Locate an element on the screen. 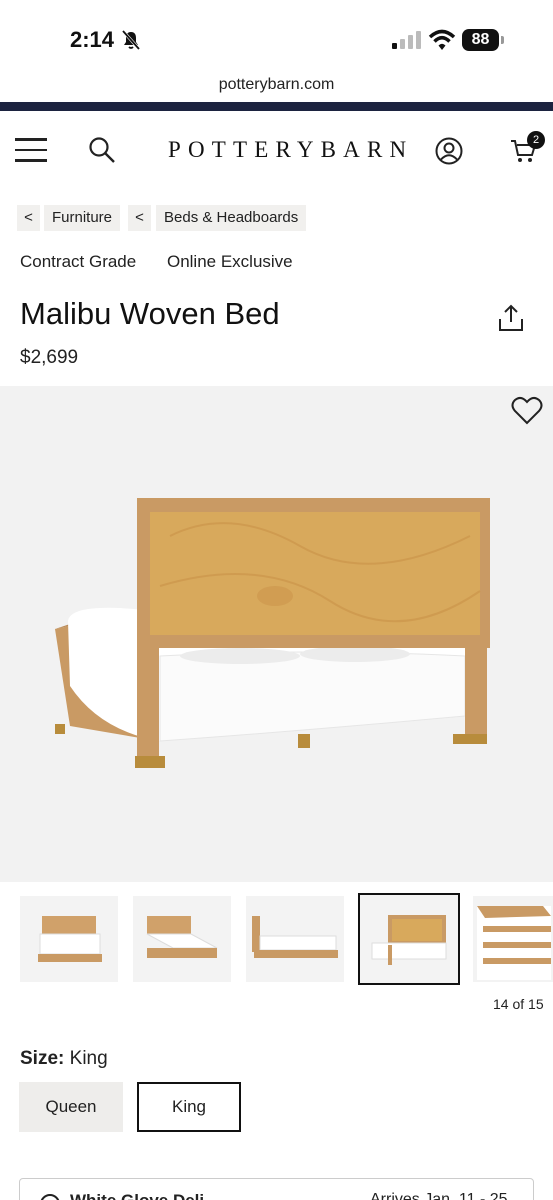  product-tags: Contract Grade Online Exclusive is located at coordinates (169, 262).